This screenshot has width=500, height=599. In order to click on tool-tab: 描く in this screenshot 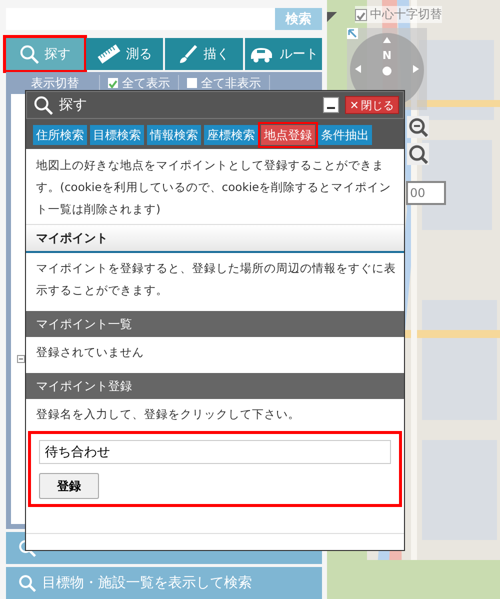, I will do `click(203, 54)`.